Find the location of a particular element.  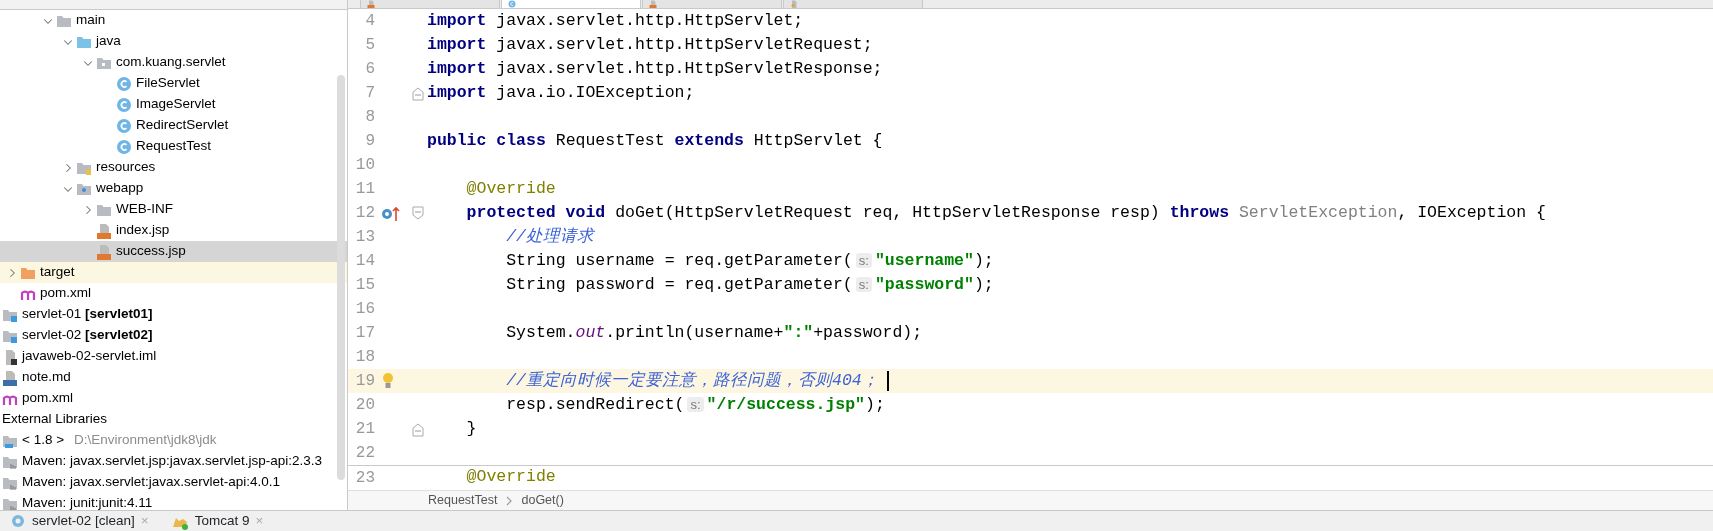

code-line: import javax.servlet.http.HttpServletRequest; is located at coordinates (650, 44).